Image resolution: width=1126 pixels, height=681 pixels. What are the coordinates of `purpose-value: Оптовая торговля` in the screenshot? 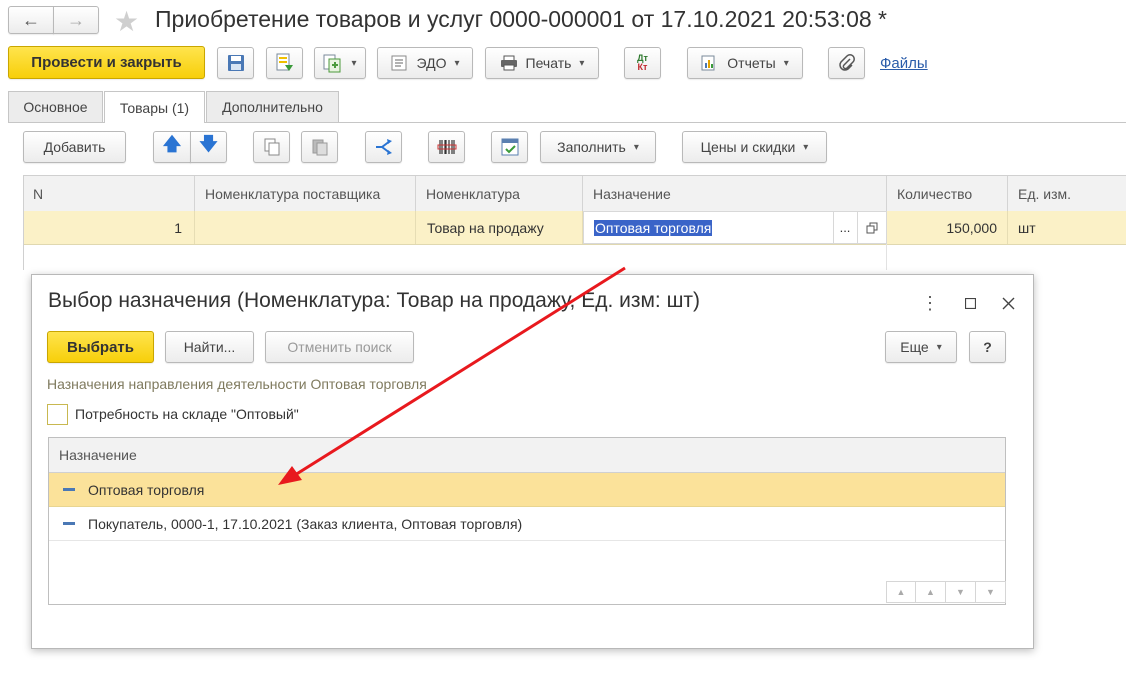 It's located at (653, 227).